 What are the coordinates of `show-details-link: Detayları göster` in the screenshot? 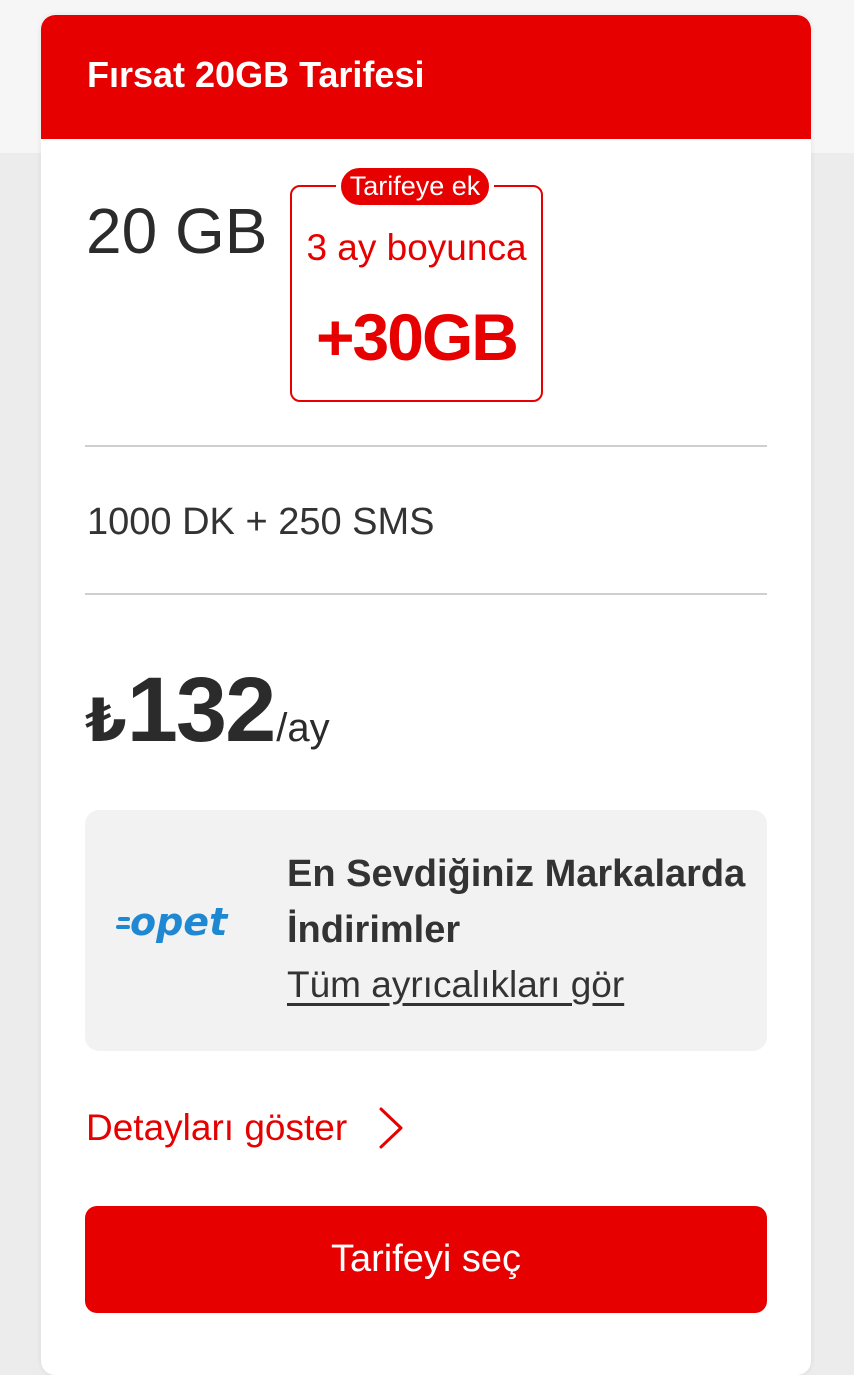 It's located at (244, 1128).